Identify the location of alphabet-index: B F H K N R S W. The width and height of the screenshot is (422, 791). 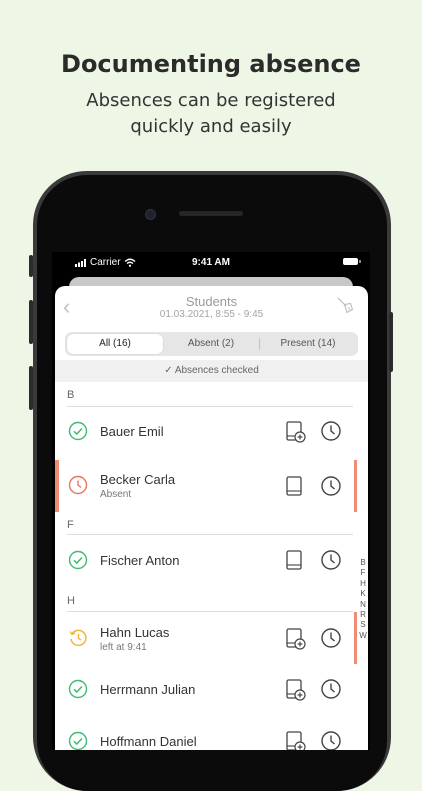
(363, 599).